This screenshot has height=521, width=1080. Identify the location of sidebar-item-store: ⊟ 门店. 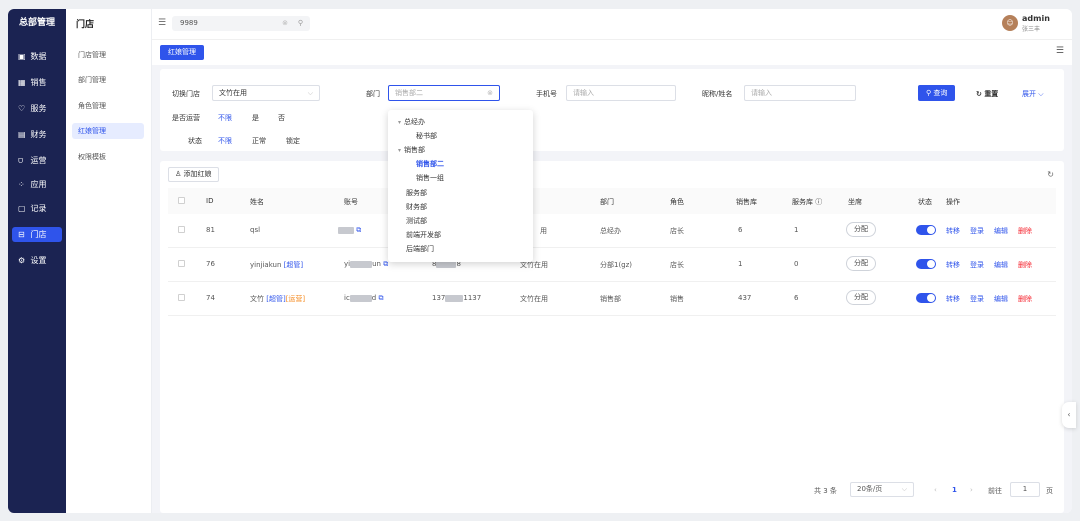
(37, 234).